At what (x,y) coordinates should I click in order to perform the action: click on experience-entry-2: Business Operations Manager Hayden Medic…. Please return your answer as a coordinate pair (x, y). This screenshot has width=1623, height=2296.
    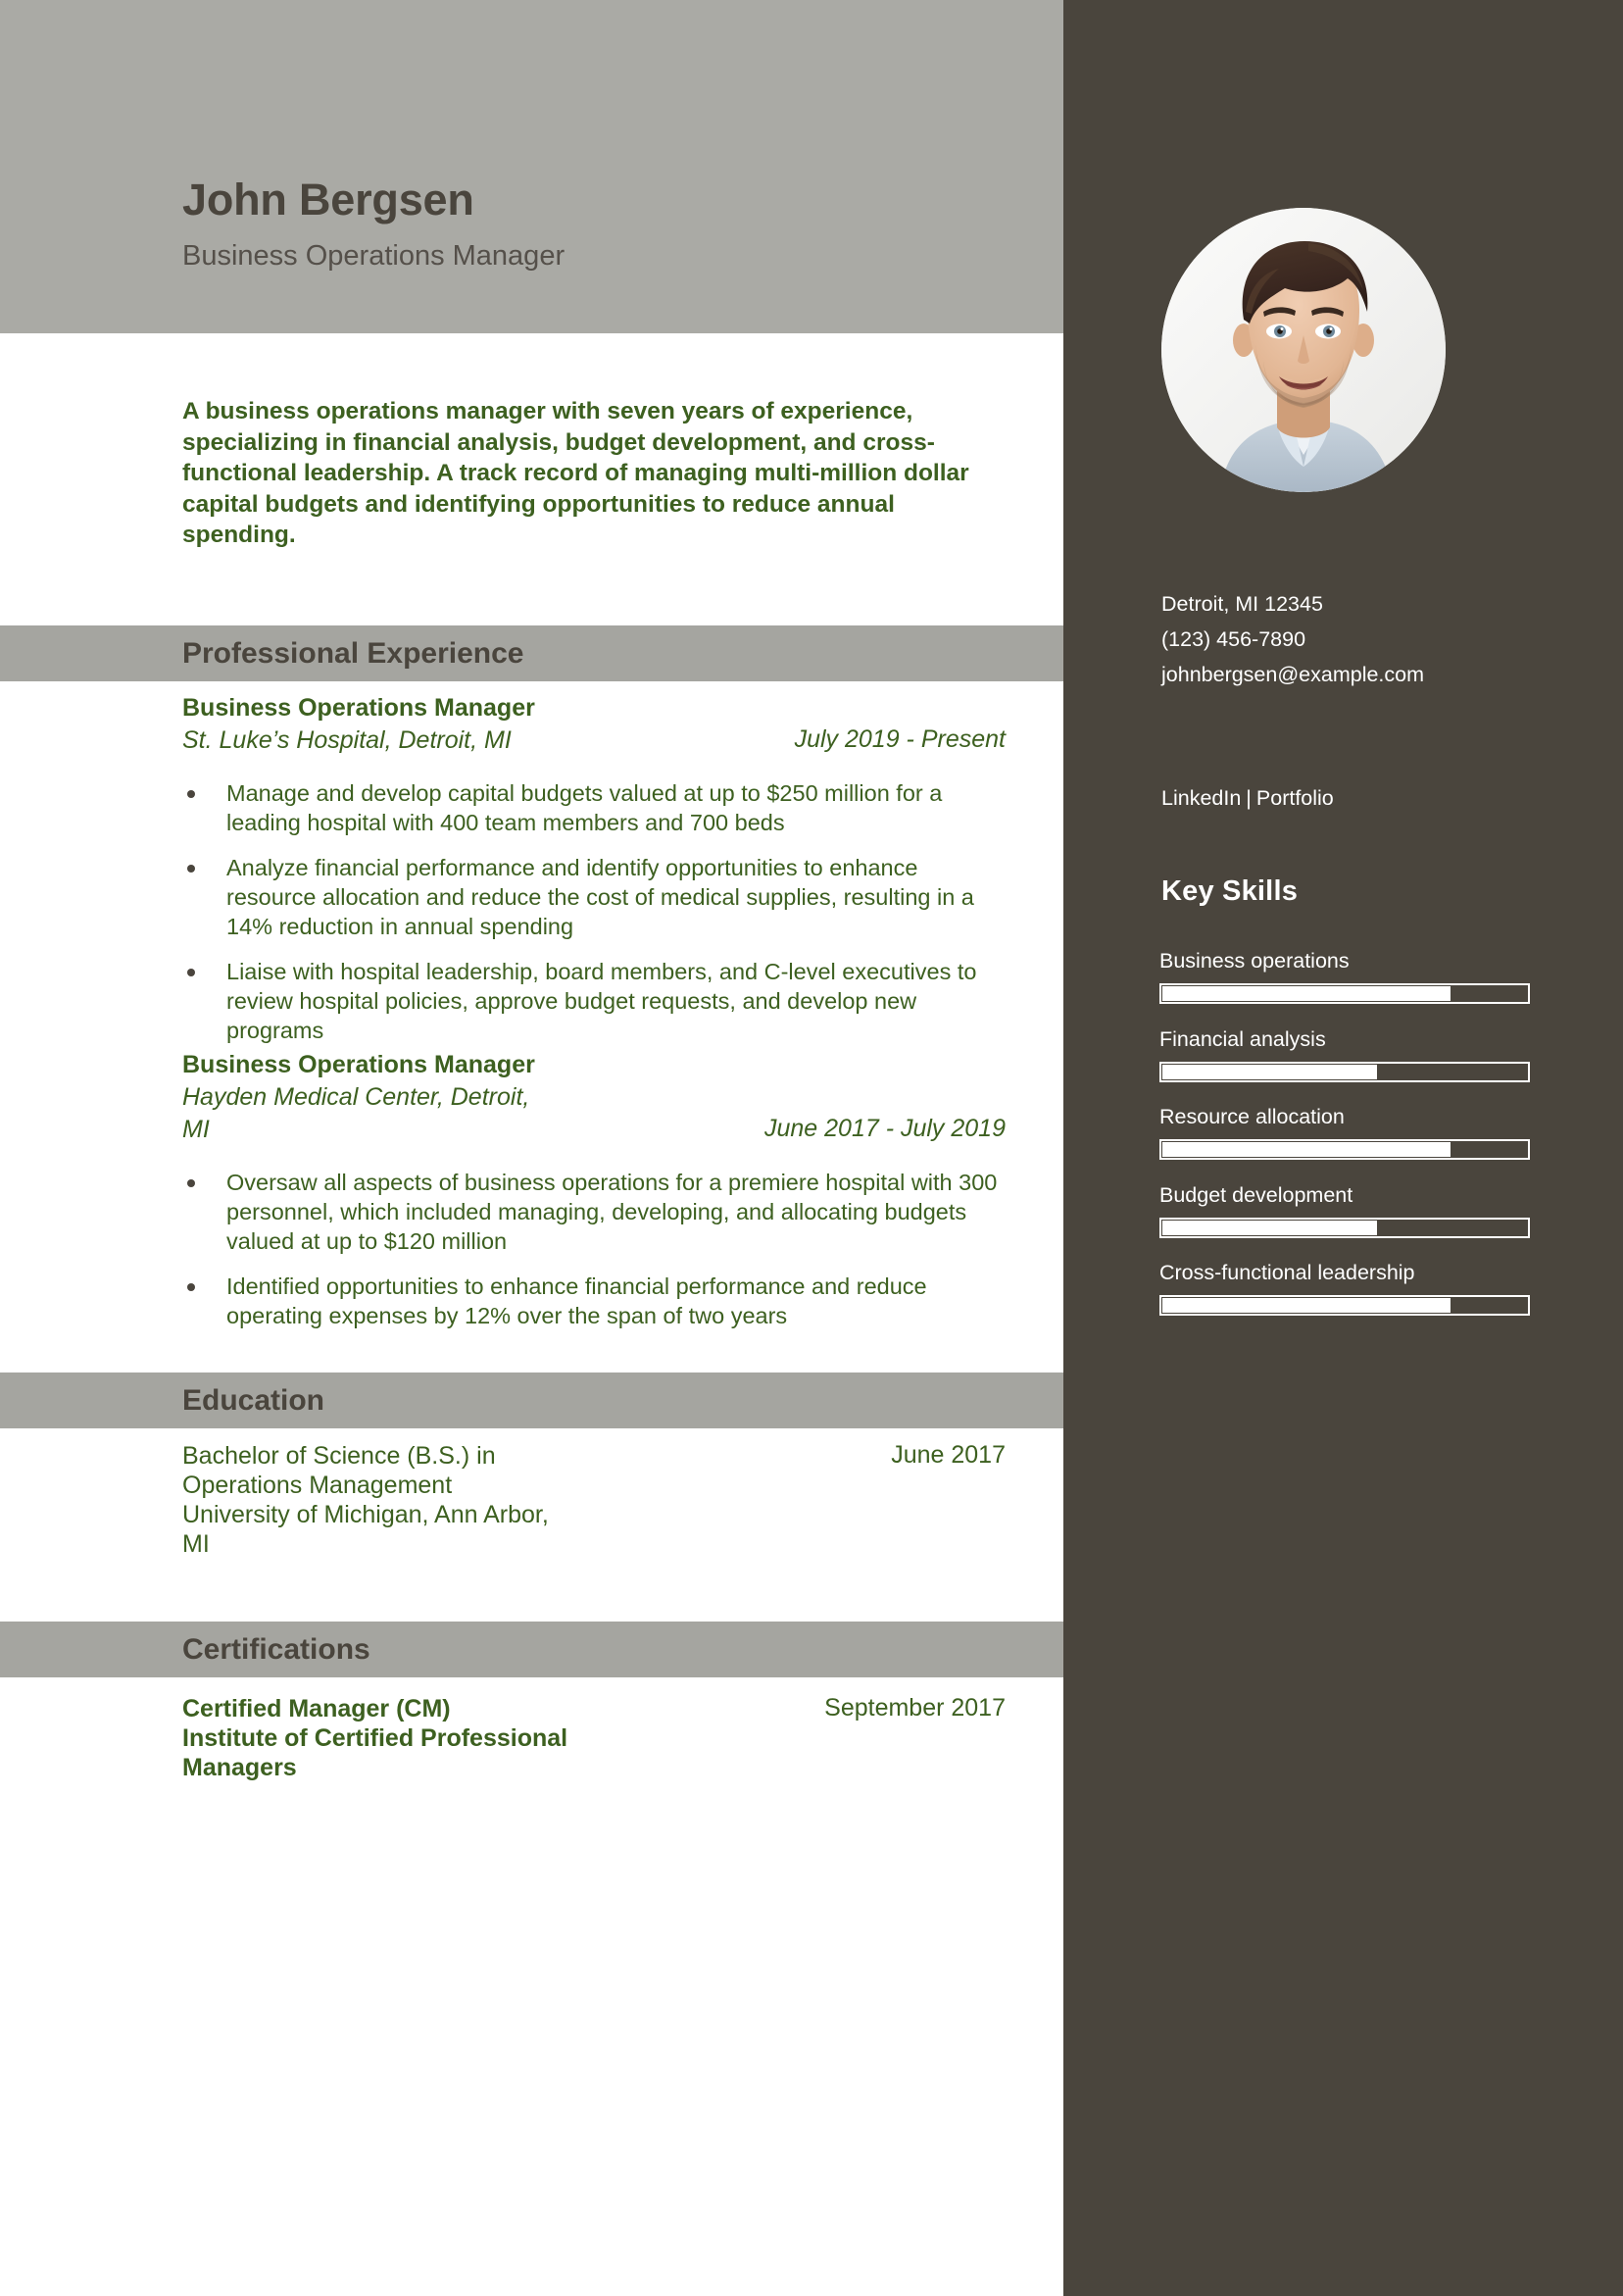
    Looking at the image, I should click on (594, 1197).